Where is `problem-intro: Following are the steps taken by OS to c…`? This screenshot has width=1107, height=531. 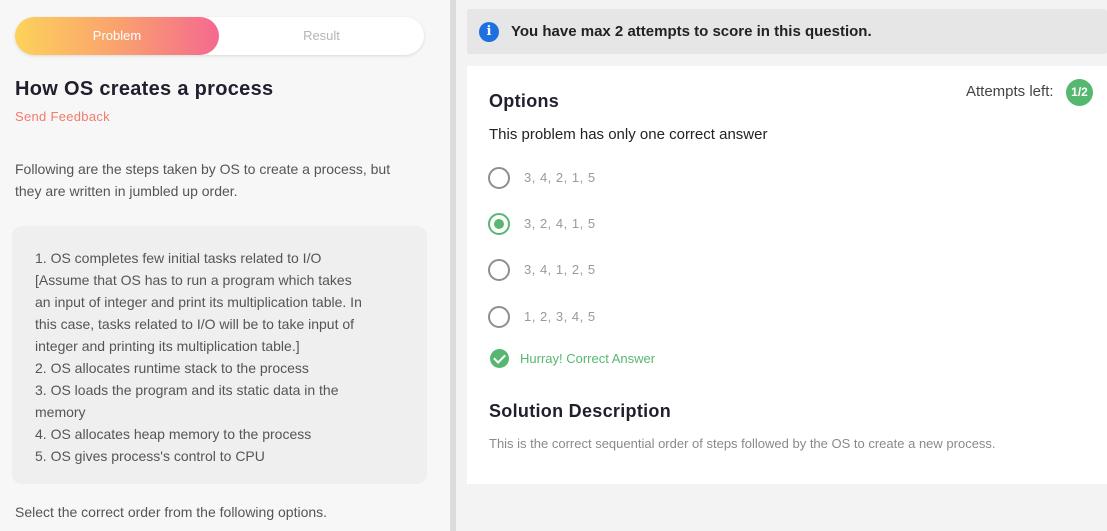
problem-intro: Following are the steps taken by OS to c… is located at coordinates (203, 180).